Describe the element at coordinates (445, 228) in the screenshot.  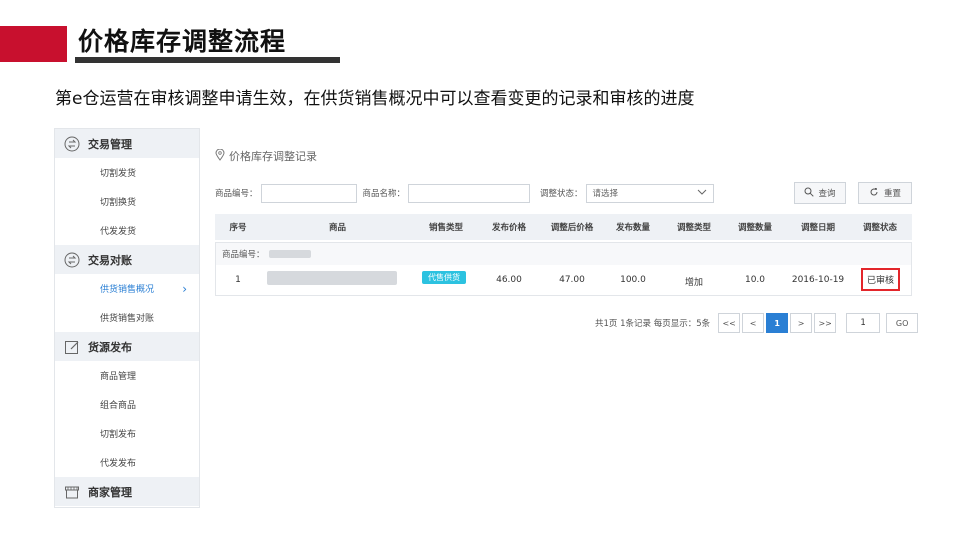
I see `col-header-sale-type: 销售类型` at that location.